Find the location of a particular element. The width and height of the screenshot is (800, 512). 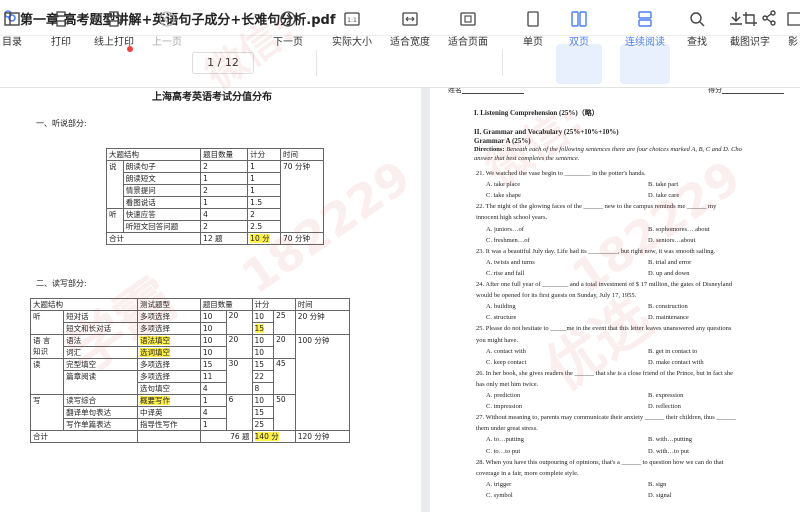

table-cell: 语 言知识 is located at coordinates (47, 346).